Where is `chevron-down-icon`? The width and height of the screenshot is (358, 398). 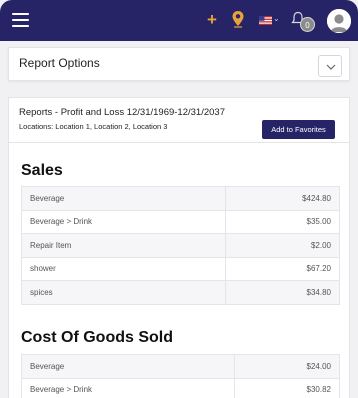 chevron-down-icon is located at coordinates (331, 67).